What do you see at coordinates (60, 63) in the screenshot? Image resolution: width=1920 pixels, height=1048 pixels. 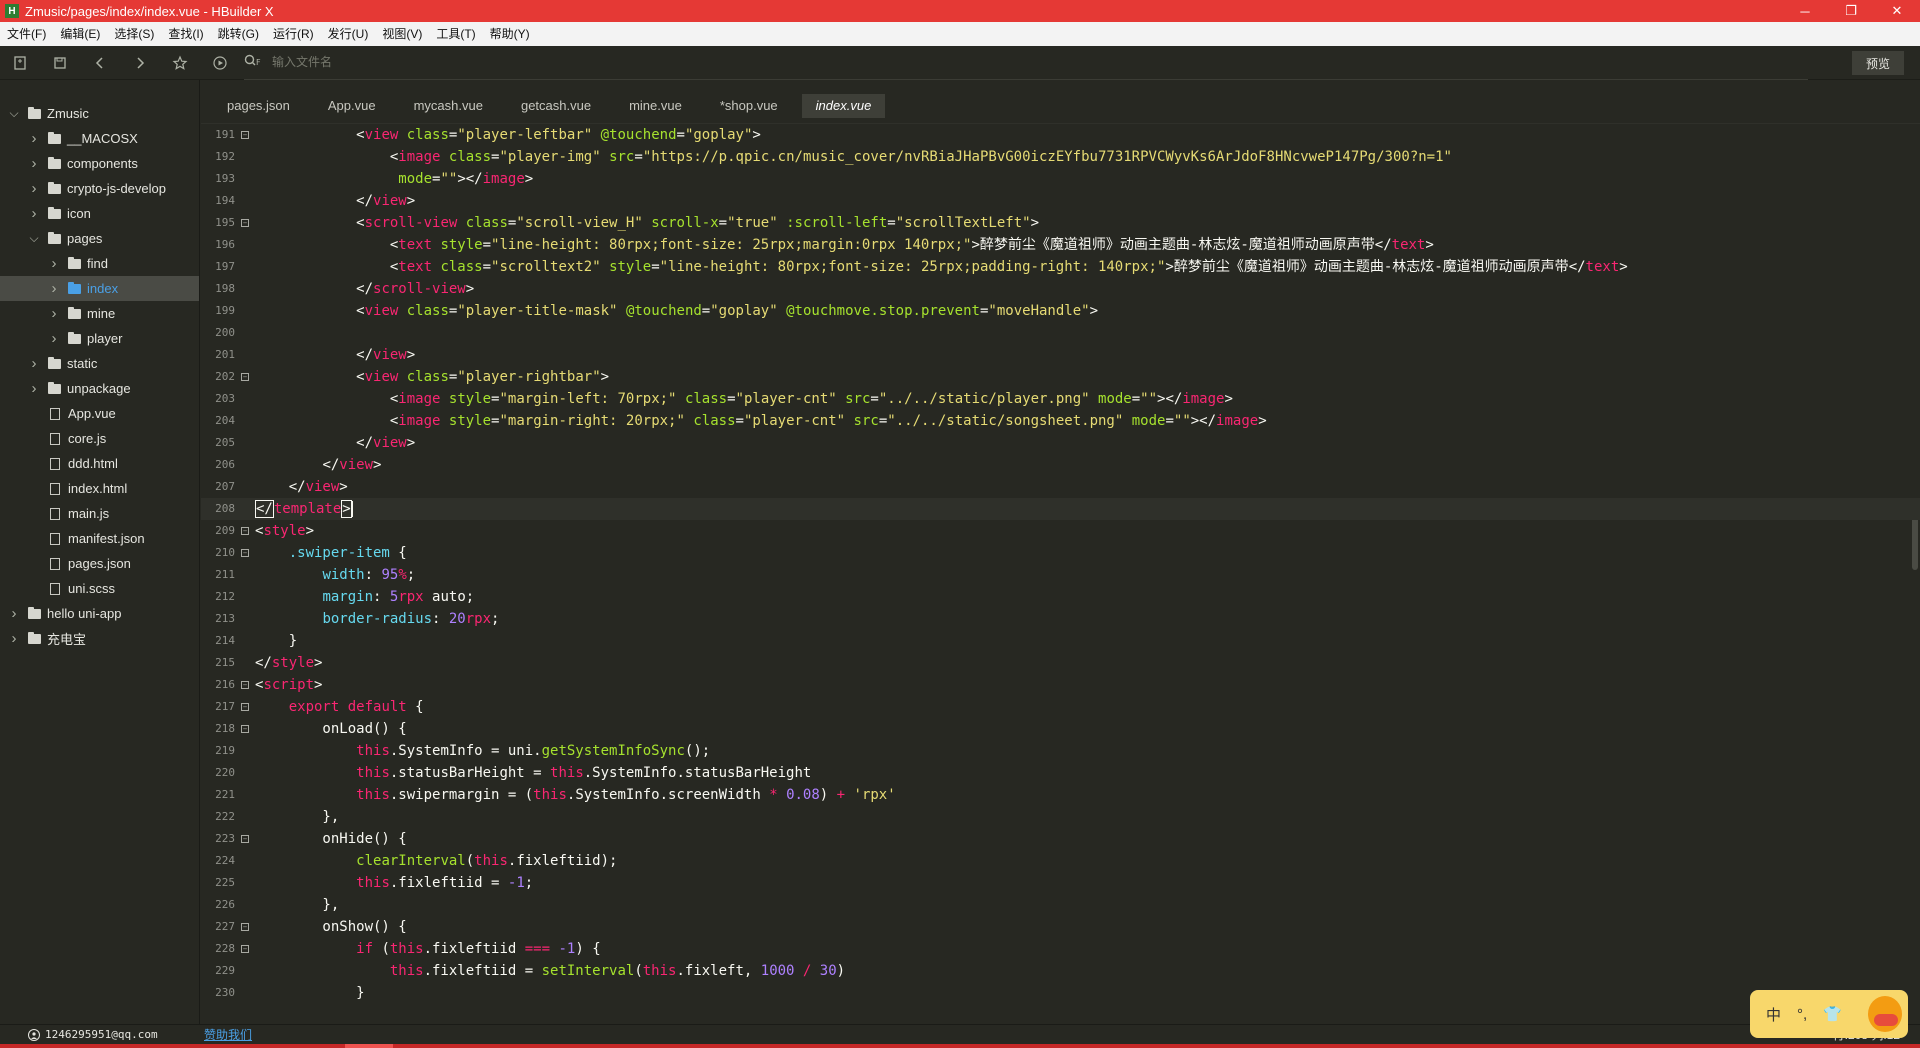 I see `save-icon` at bounding box center [60, 63].